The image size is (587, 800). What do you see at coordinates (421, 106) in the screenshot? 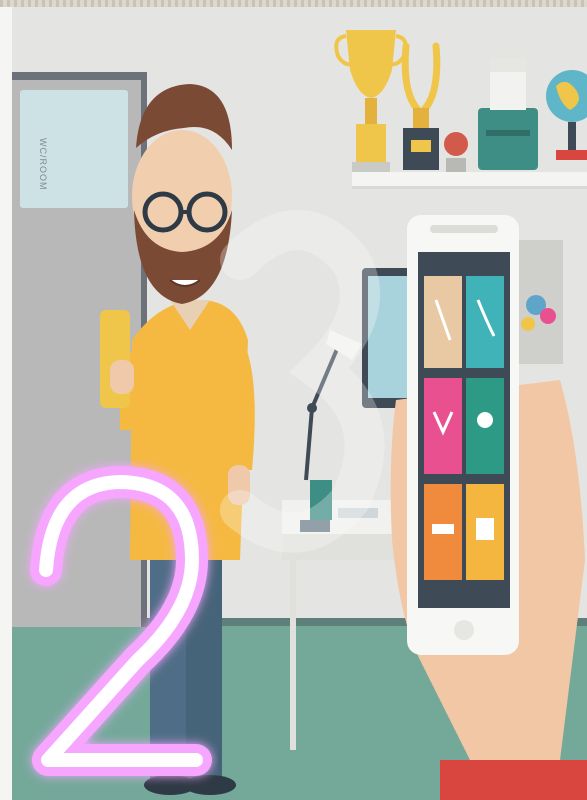
I see `laurel-trophy-icon` at bounding box center [421, 106].